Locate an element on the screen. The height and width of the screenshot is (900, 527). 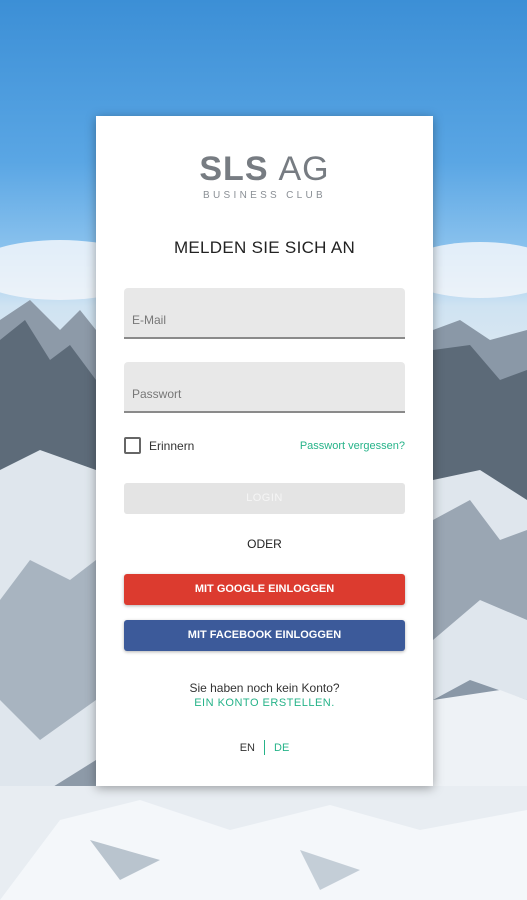
forgot-password-link: Passwort vergessen? is located at coordinates (352, 446).